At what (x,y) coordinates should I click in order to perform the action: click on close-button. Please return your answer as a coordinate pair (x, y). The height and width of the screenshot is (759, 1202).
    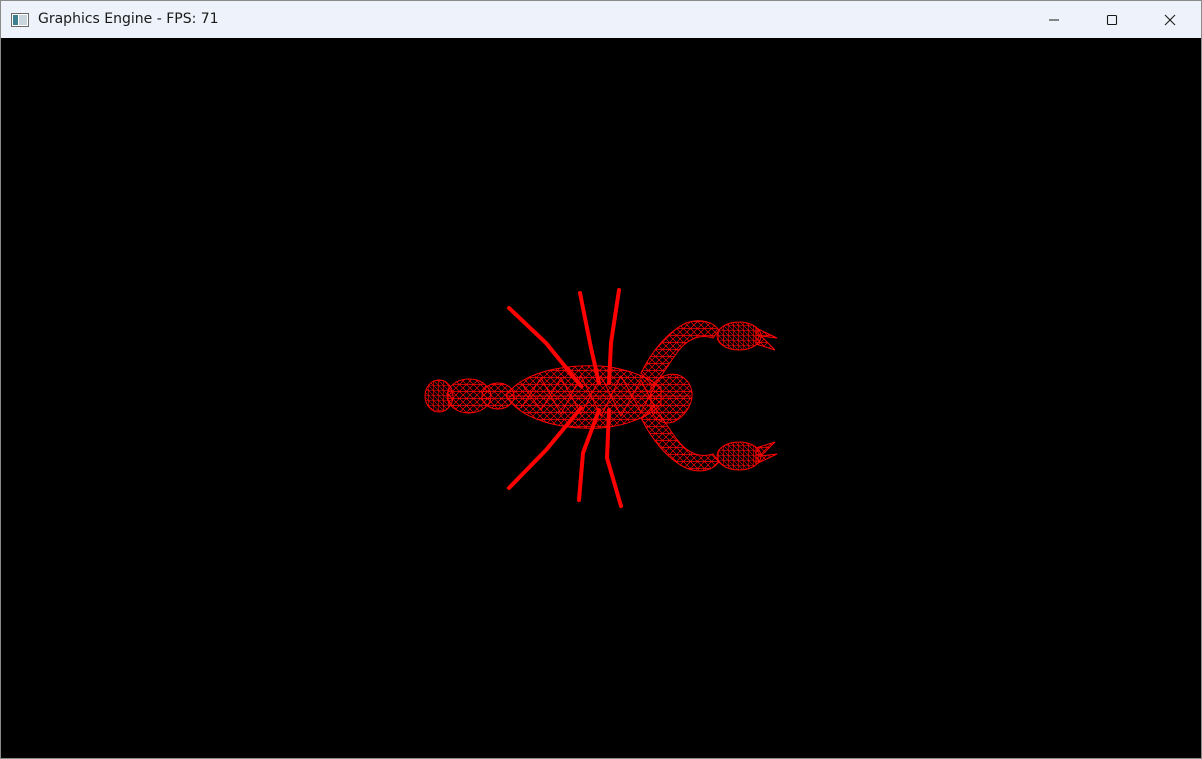
    Looking at the image, I should click on (1170, 19).